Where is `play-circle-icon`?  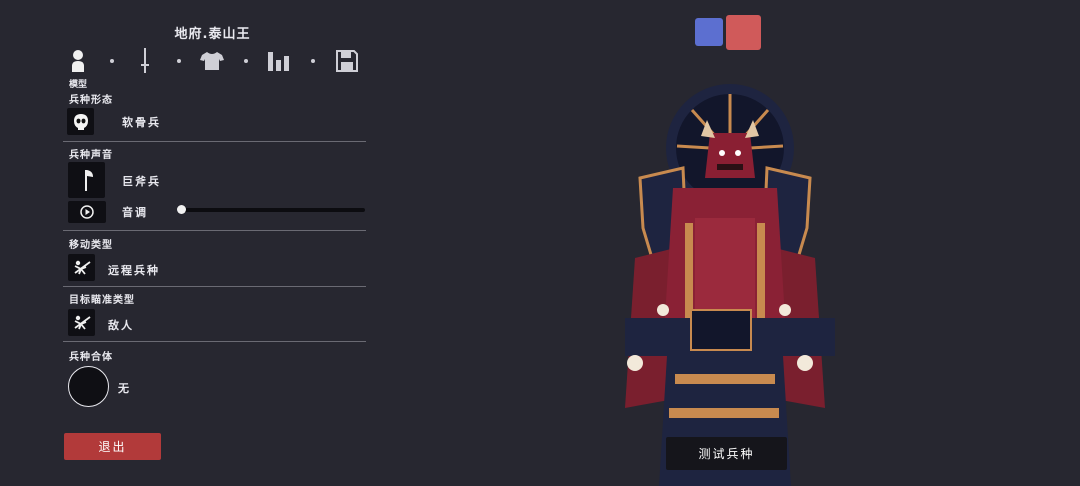
play-circle-icon is located at coordinates (87, 212).